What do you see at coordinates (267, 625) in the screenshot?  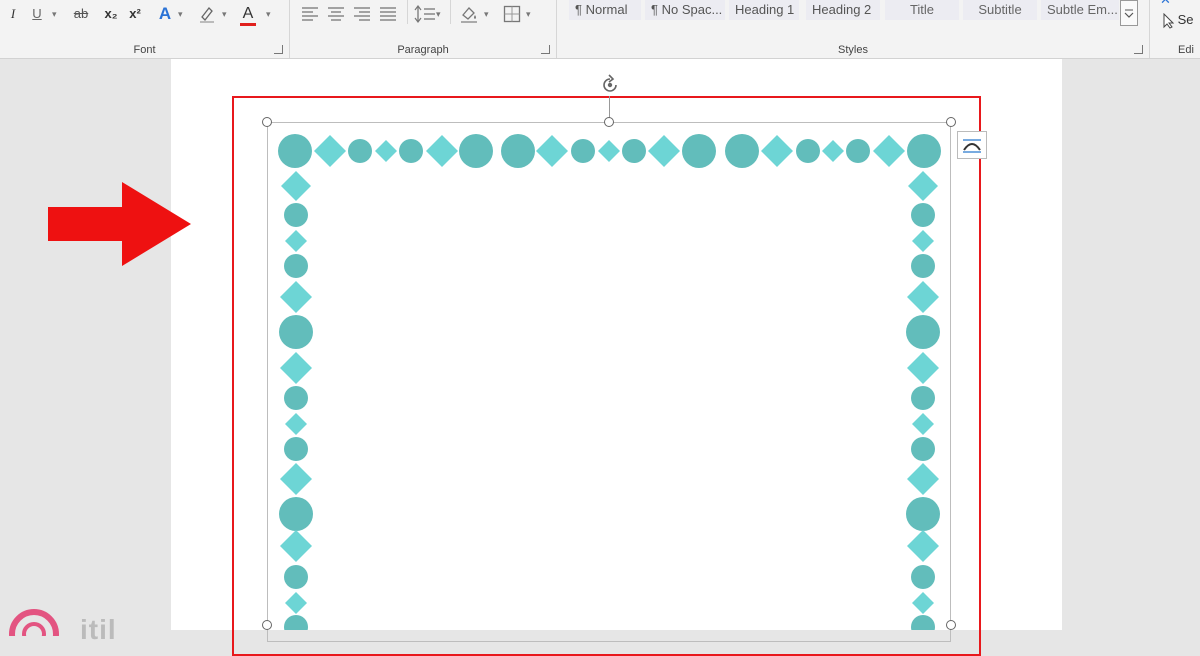 I see `resize-handle-bottom-left` at bounding box center [267, 625].